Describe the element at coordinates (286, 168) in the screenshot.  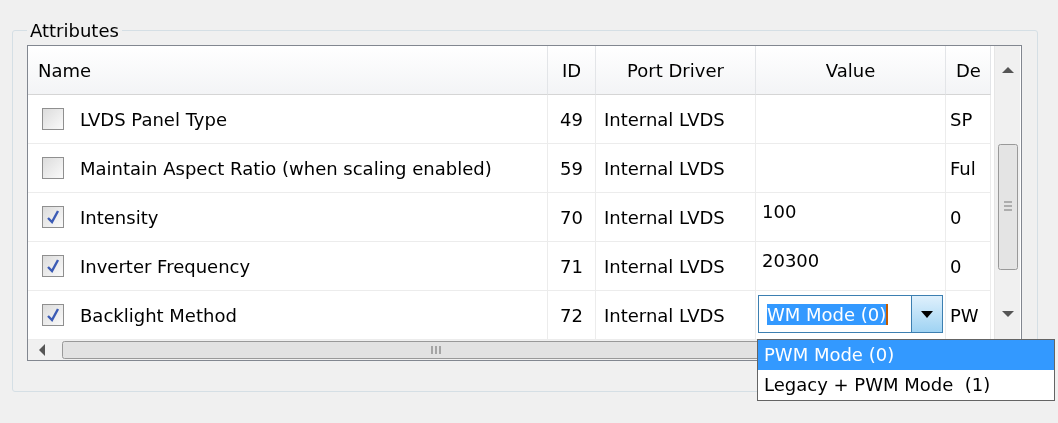
I see `table-cell: Maintain Aspect Ratio (when scaling enabled)` at that location.